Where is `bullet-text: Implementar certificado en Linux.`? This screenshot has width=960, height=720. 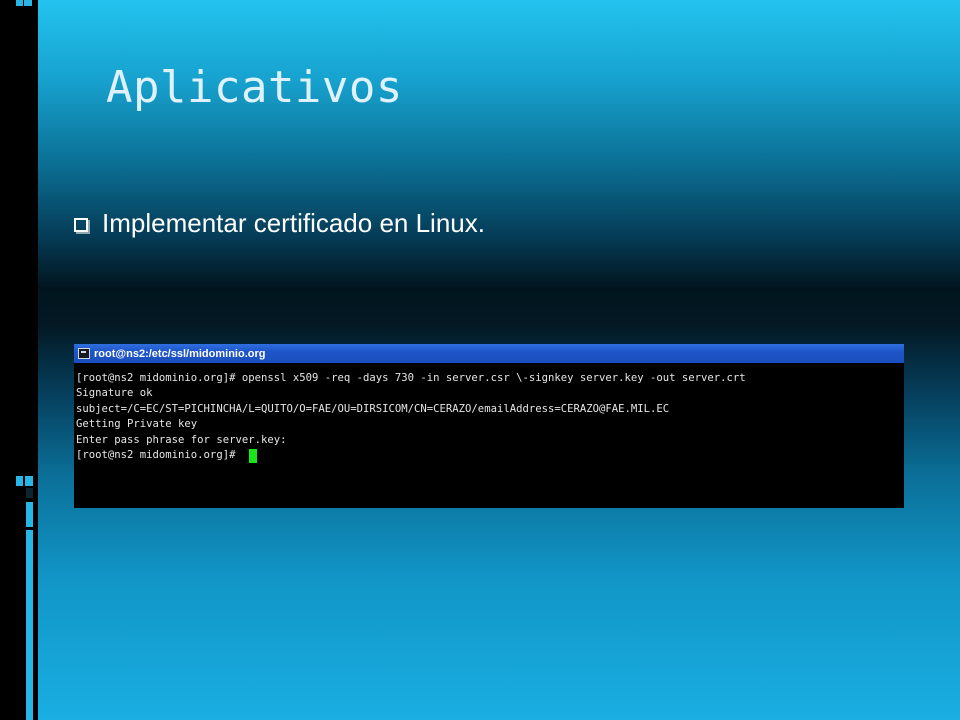
bullet-text: Implementar certificado en Linux. is located at coordinates (293, 223).